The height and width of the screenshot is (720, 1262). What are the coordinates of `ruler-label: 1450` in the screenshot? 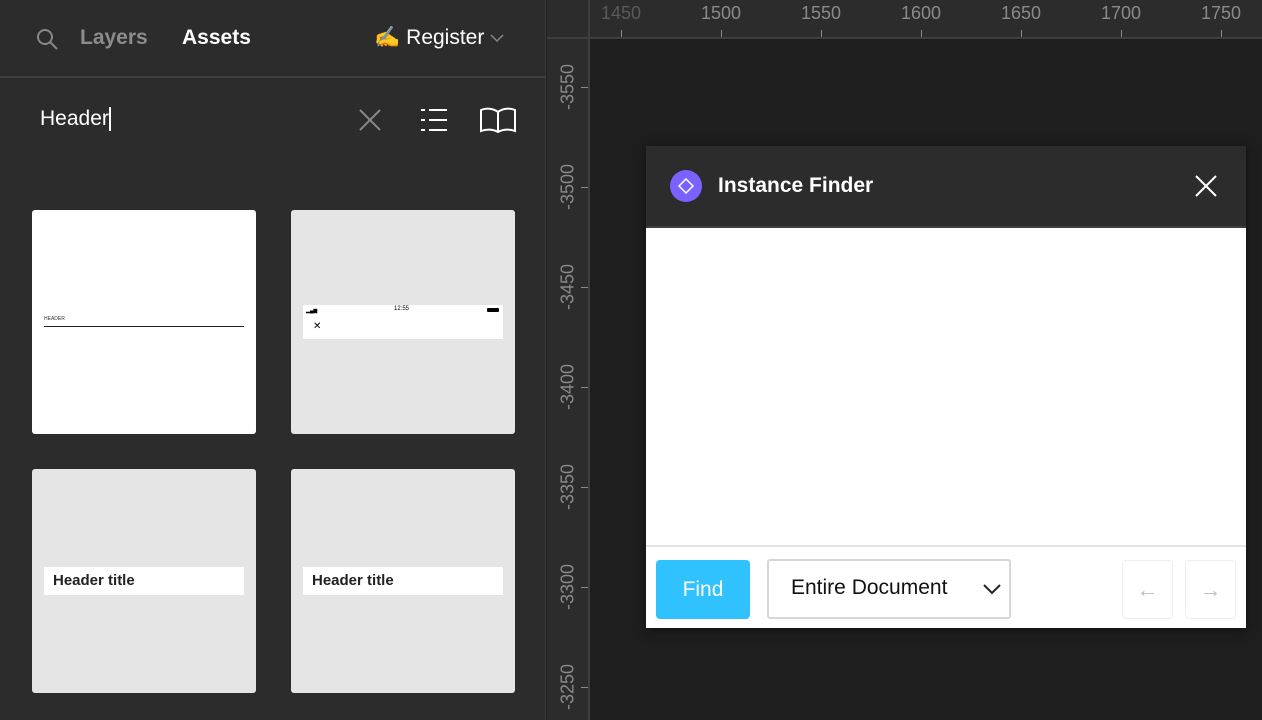 It's located at (621, 13).